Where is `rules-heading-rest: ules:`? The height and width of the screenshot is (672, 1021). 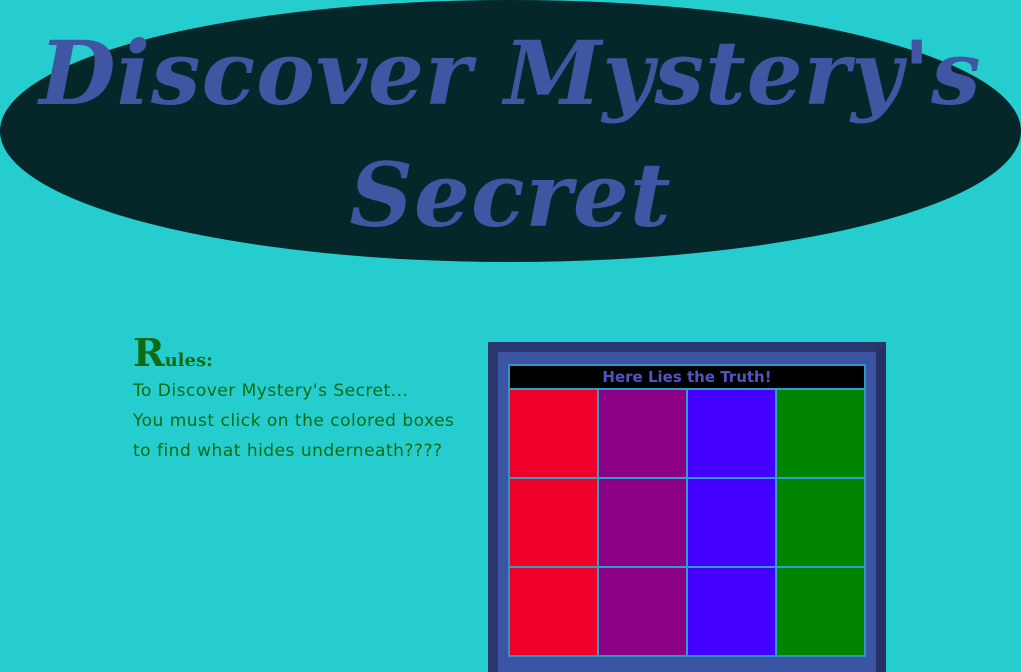
rules-heading-rest: ules: is located at coordinates (188, 360).